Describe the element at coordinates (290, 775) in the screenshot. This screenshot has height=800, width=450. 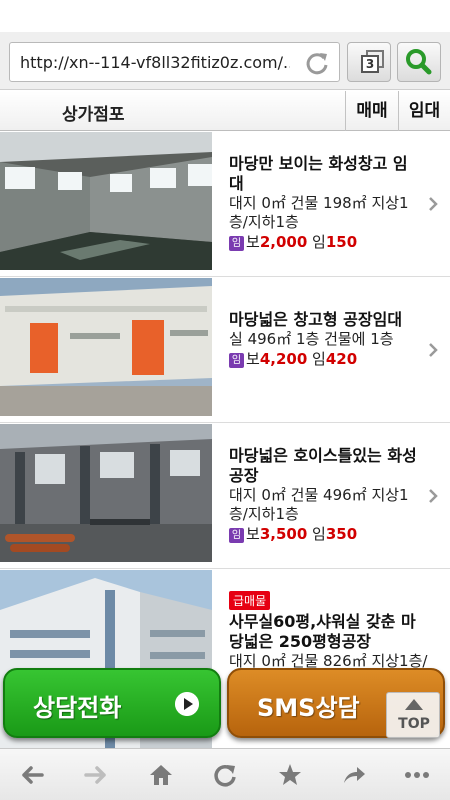
I see `star-icon` at that location.